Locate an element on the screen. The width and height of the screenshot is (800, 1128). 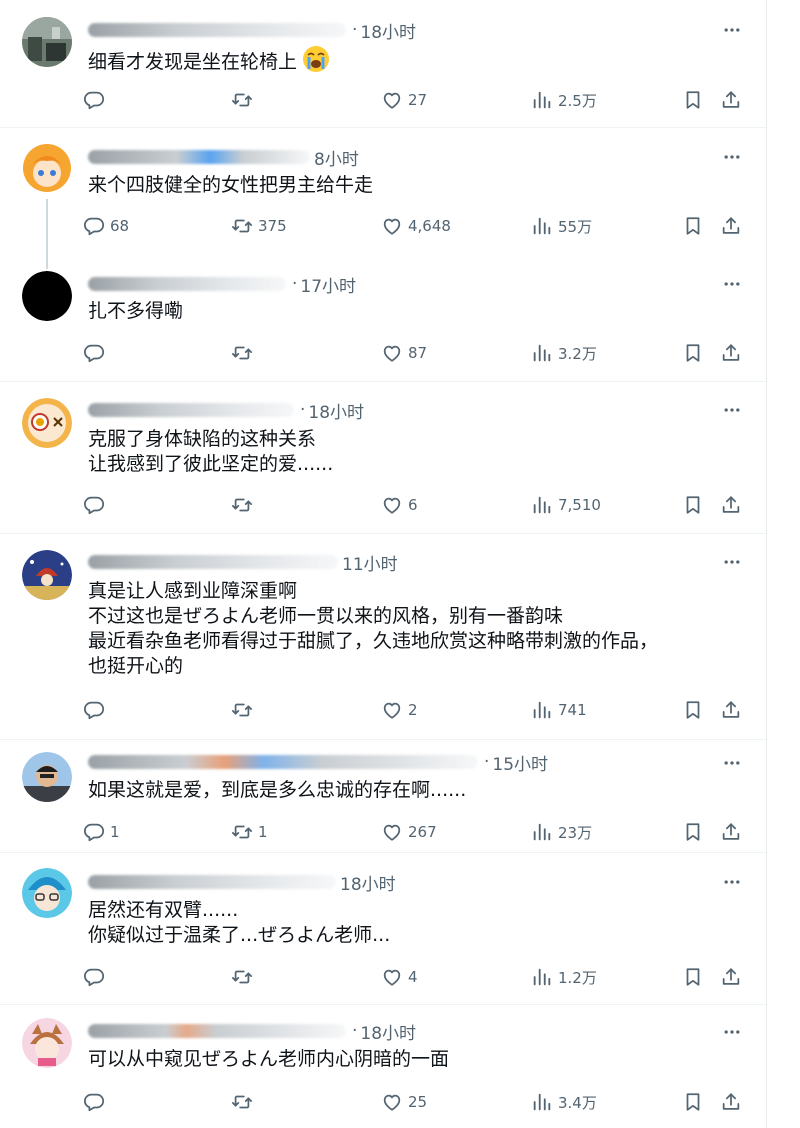
reply-item: · 18小时 细看才发现是坐在轮椅上 27 2.5万 is located at coordinates (383, 64).